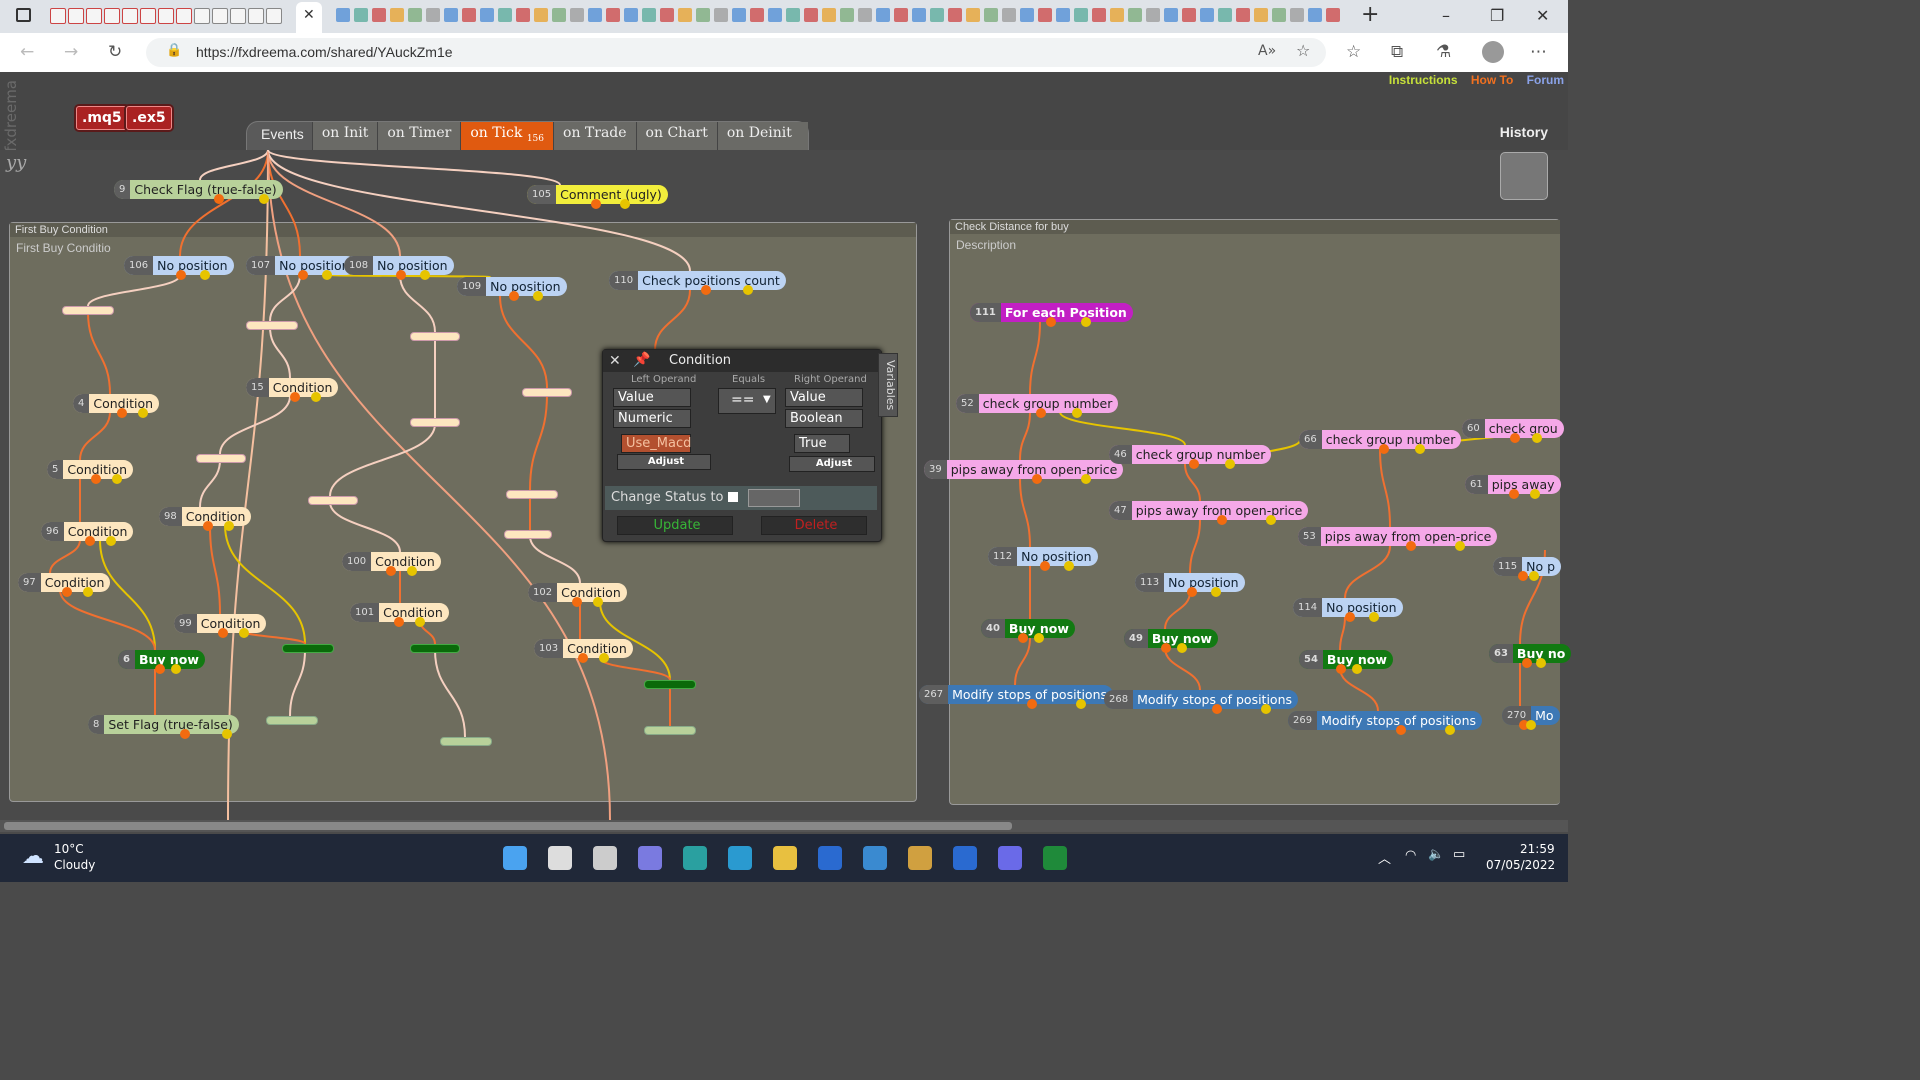 The height and width of the screenshot is (1080, 1920). I want to click on wifi-icon: ◠, so click(1410, 855).